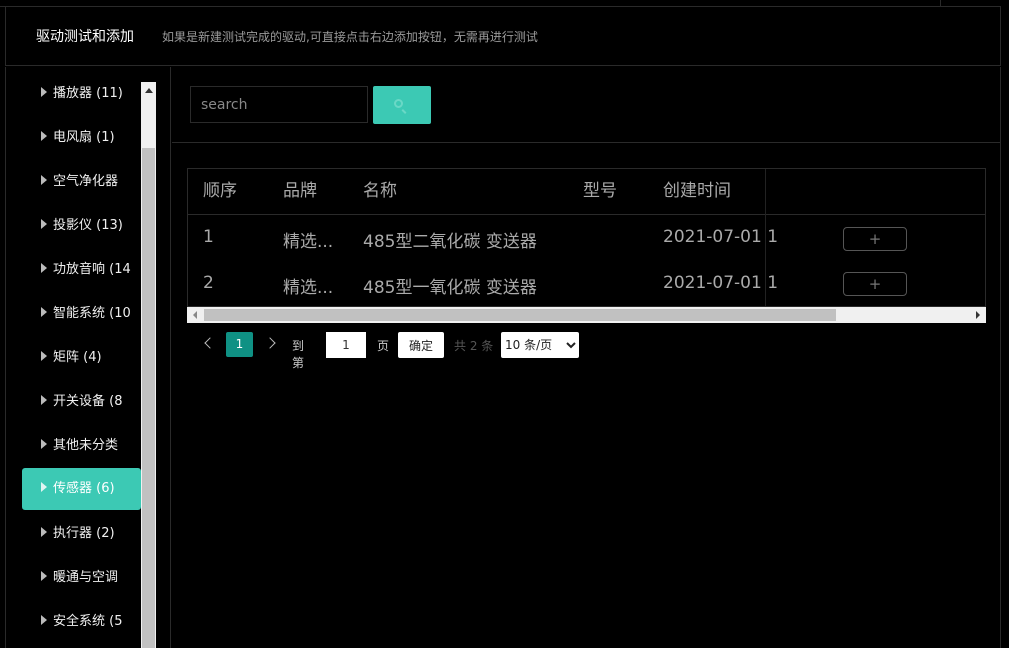 The height and width of the screenshot is (648, 1009). I want to click on top-strip-divider, so click(940, 3).